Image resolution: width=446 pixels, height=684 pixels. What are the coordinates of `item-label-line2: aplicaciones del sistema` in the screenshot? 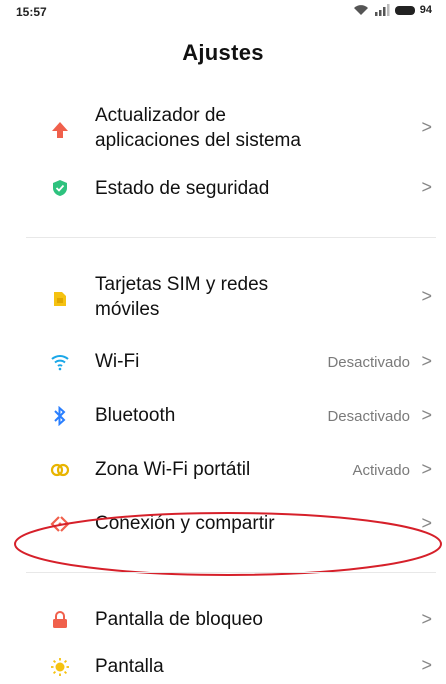 It's located at (198, 140).